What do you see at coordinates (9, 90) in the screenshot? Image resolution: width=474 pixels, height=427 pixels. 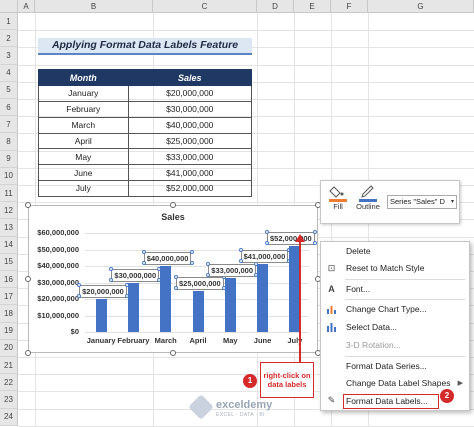 I see `row-header: 5` at bounding box center [9, 90].